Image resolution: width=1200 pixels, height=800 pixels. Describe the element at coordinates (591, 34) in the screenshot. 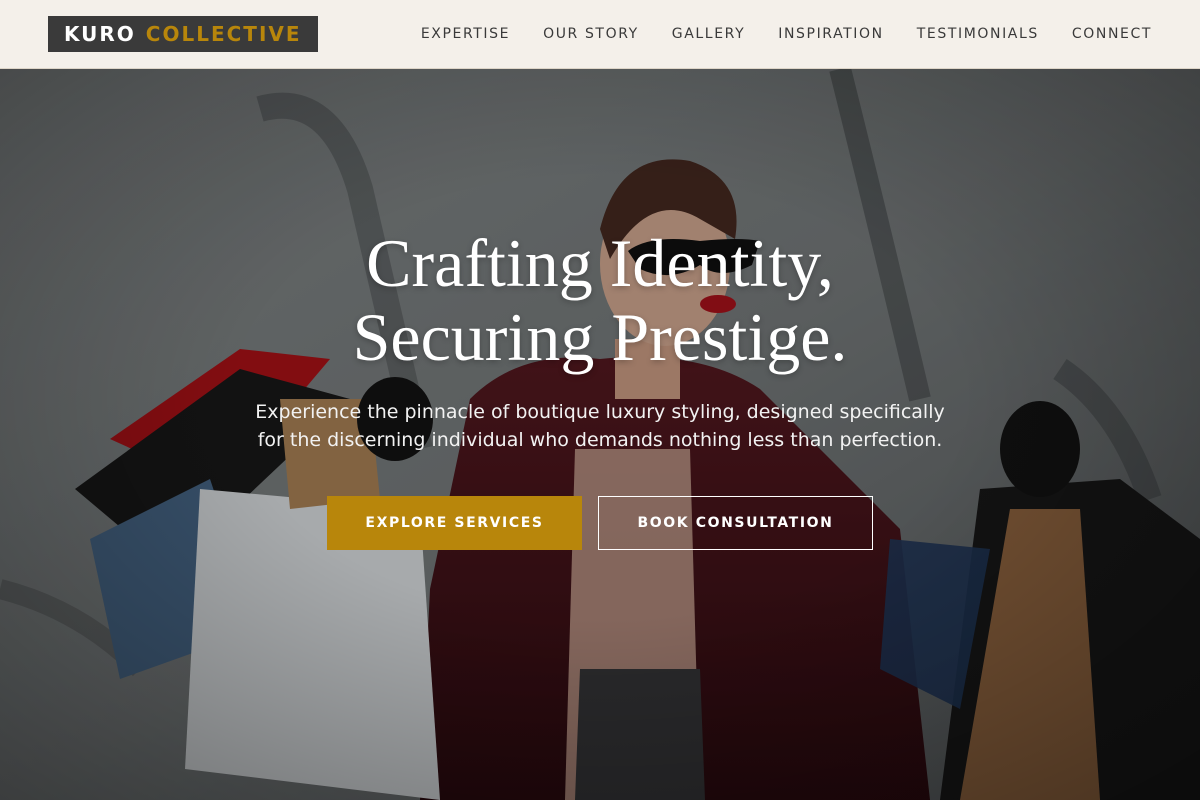

I see `nav-link-our-story: OUR STORY` at that location.